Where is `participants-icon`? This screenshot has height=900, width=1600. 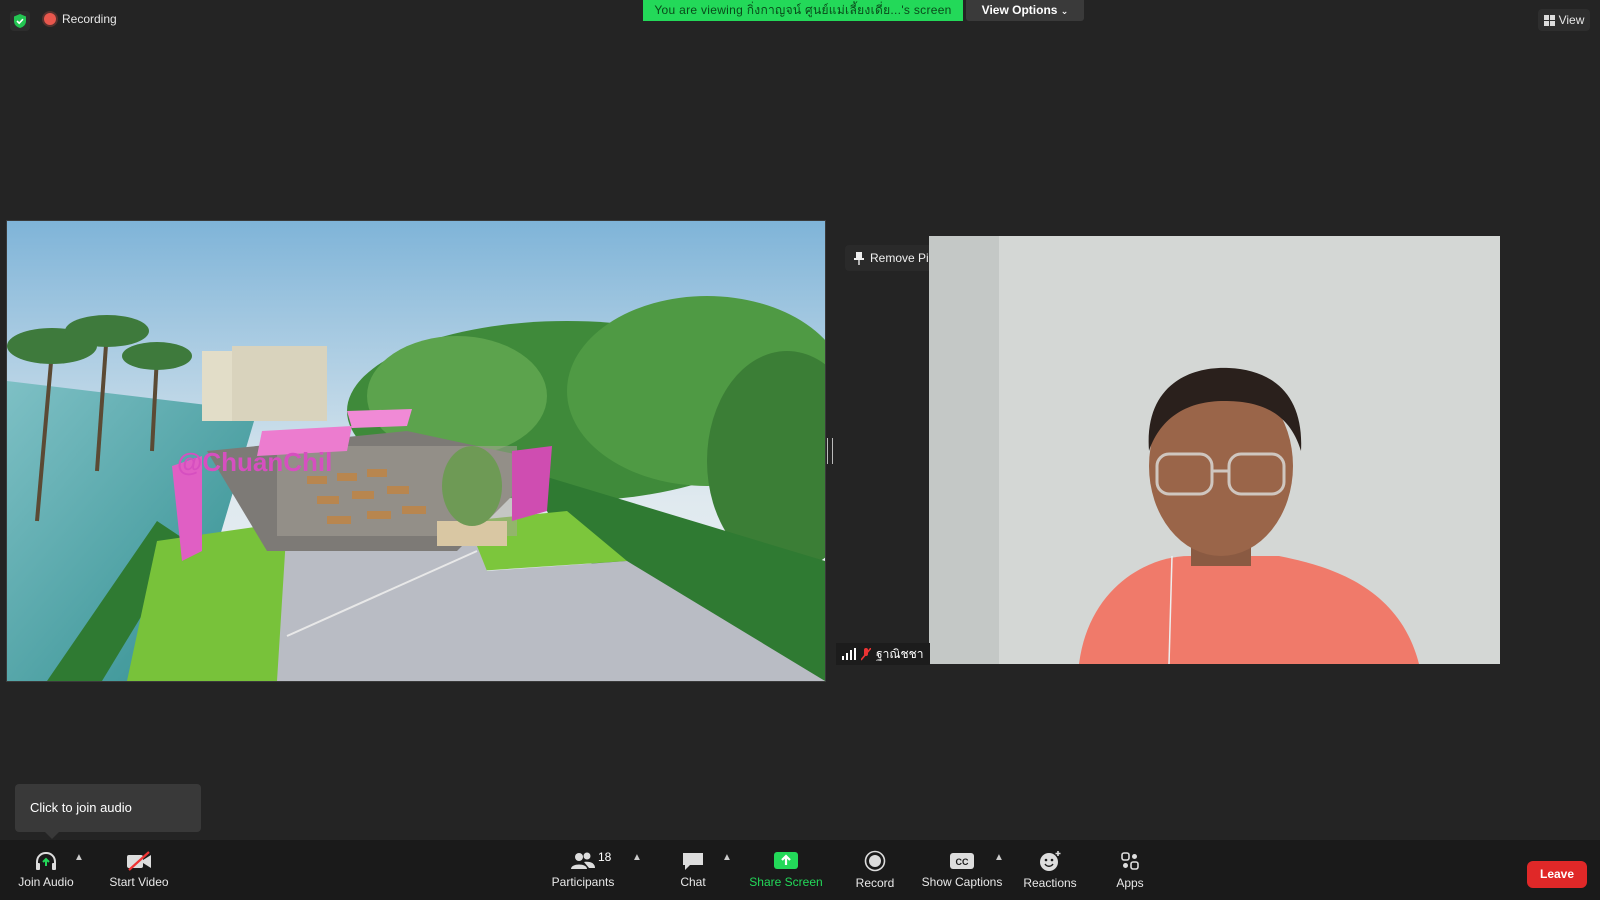
participants-icon is located at coordinates (583, 860).